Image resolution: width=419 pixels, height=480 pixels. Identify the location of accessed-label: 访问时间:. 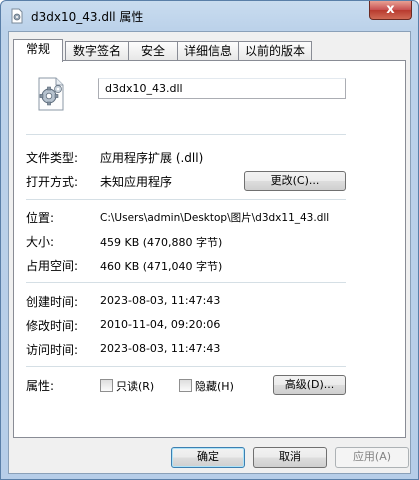
(52, 350).